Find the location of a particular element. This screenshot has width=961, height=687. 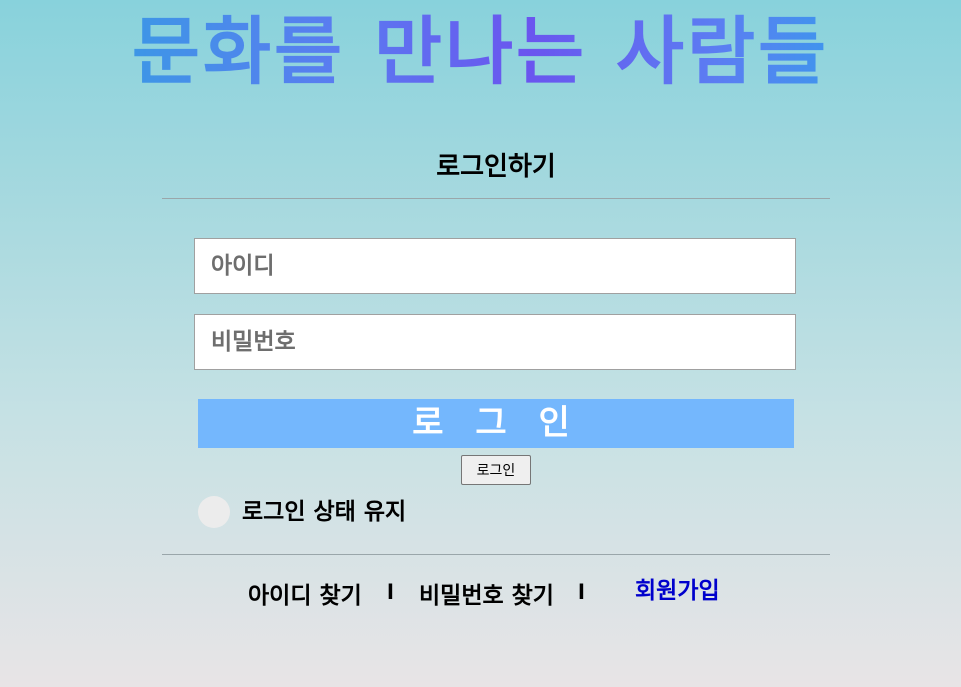

signup-link: 회원가입 is located at coordinates (677, 591).